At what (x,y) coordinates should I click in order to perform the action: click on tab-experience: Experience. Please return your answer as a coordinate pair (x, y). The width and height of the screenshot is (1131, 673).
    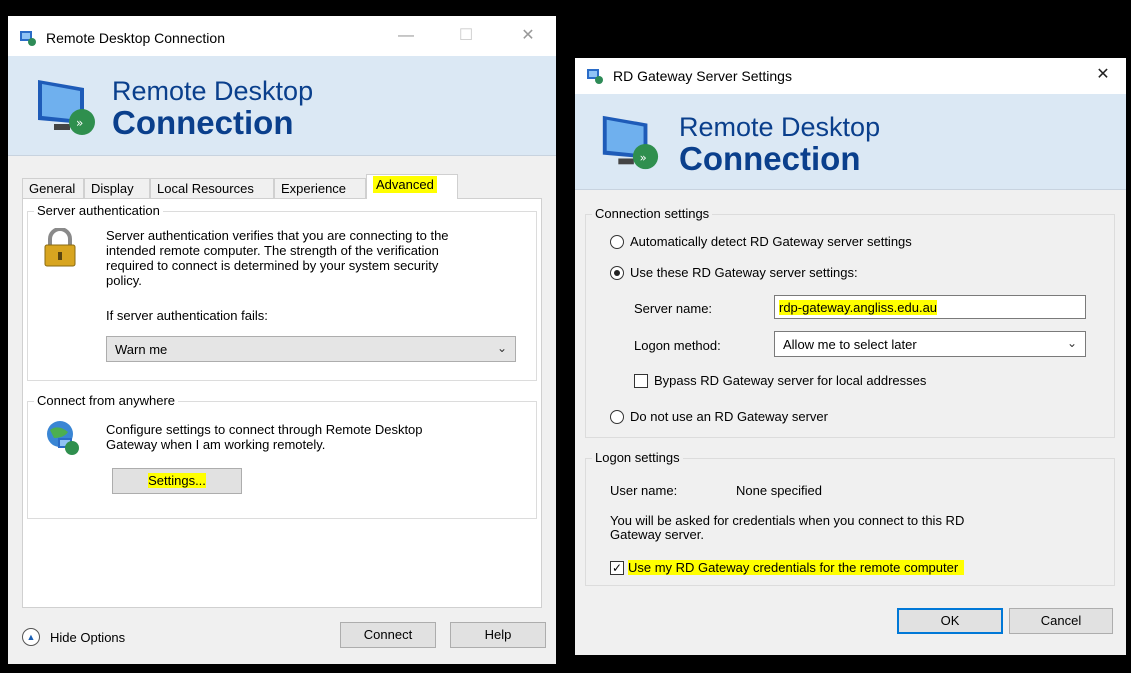
    Looking at the image, I should click on (320, 188).